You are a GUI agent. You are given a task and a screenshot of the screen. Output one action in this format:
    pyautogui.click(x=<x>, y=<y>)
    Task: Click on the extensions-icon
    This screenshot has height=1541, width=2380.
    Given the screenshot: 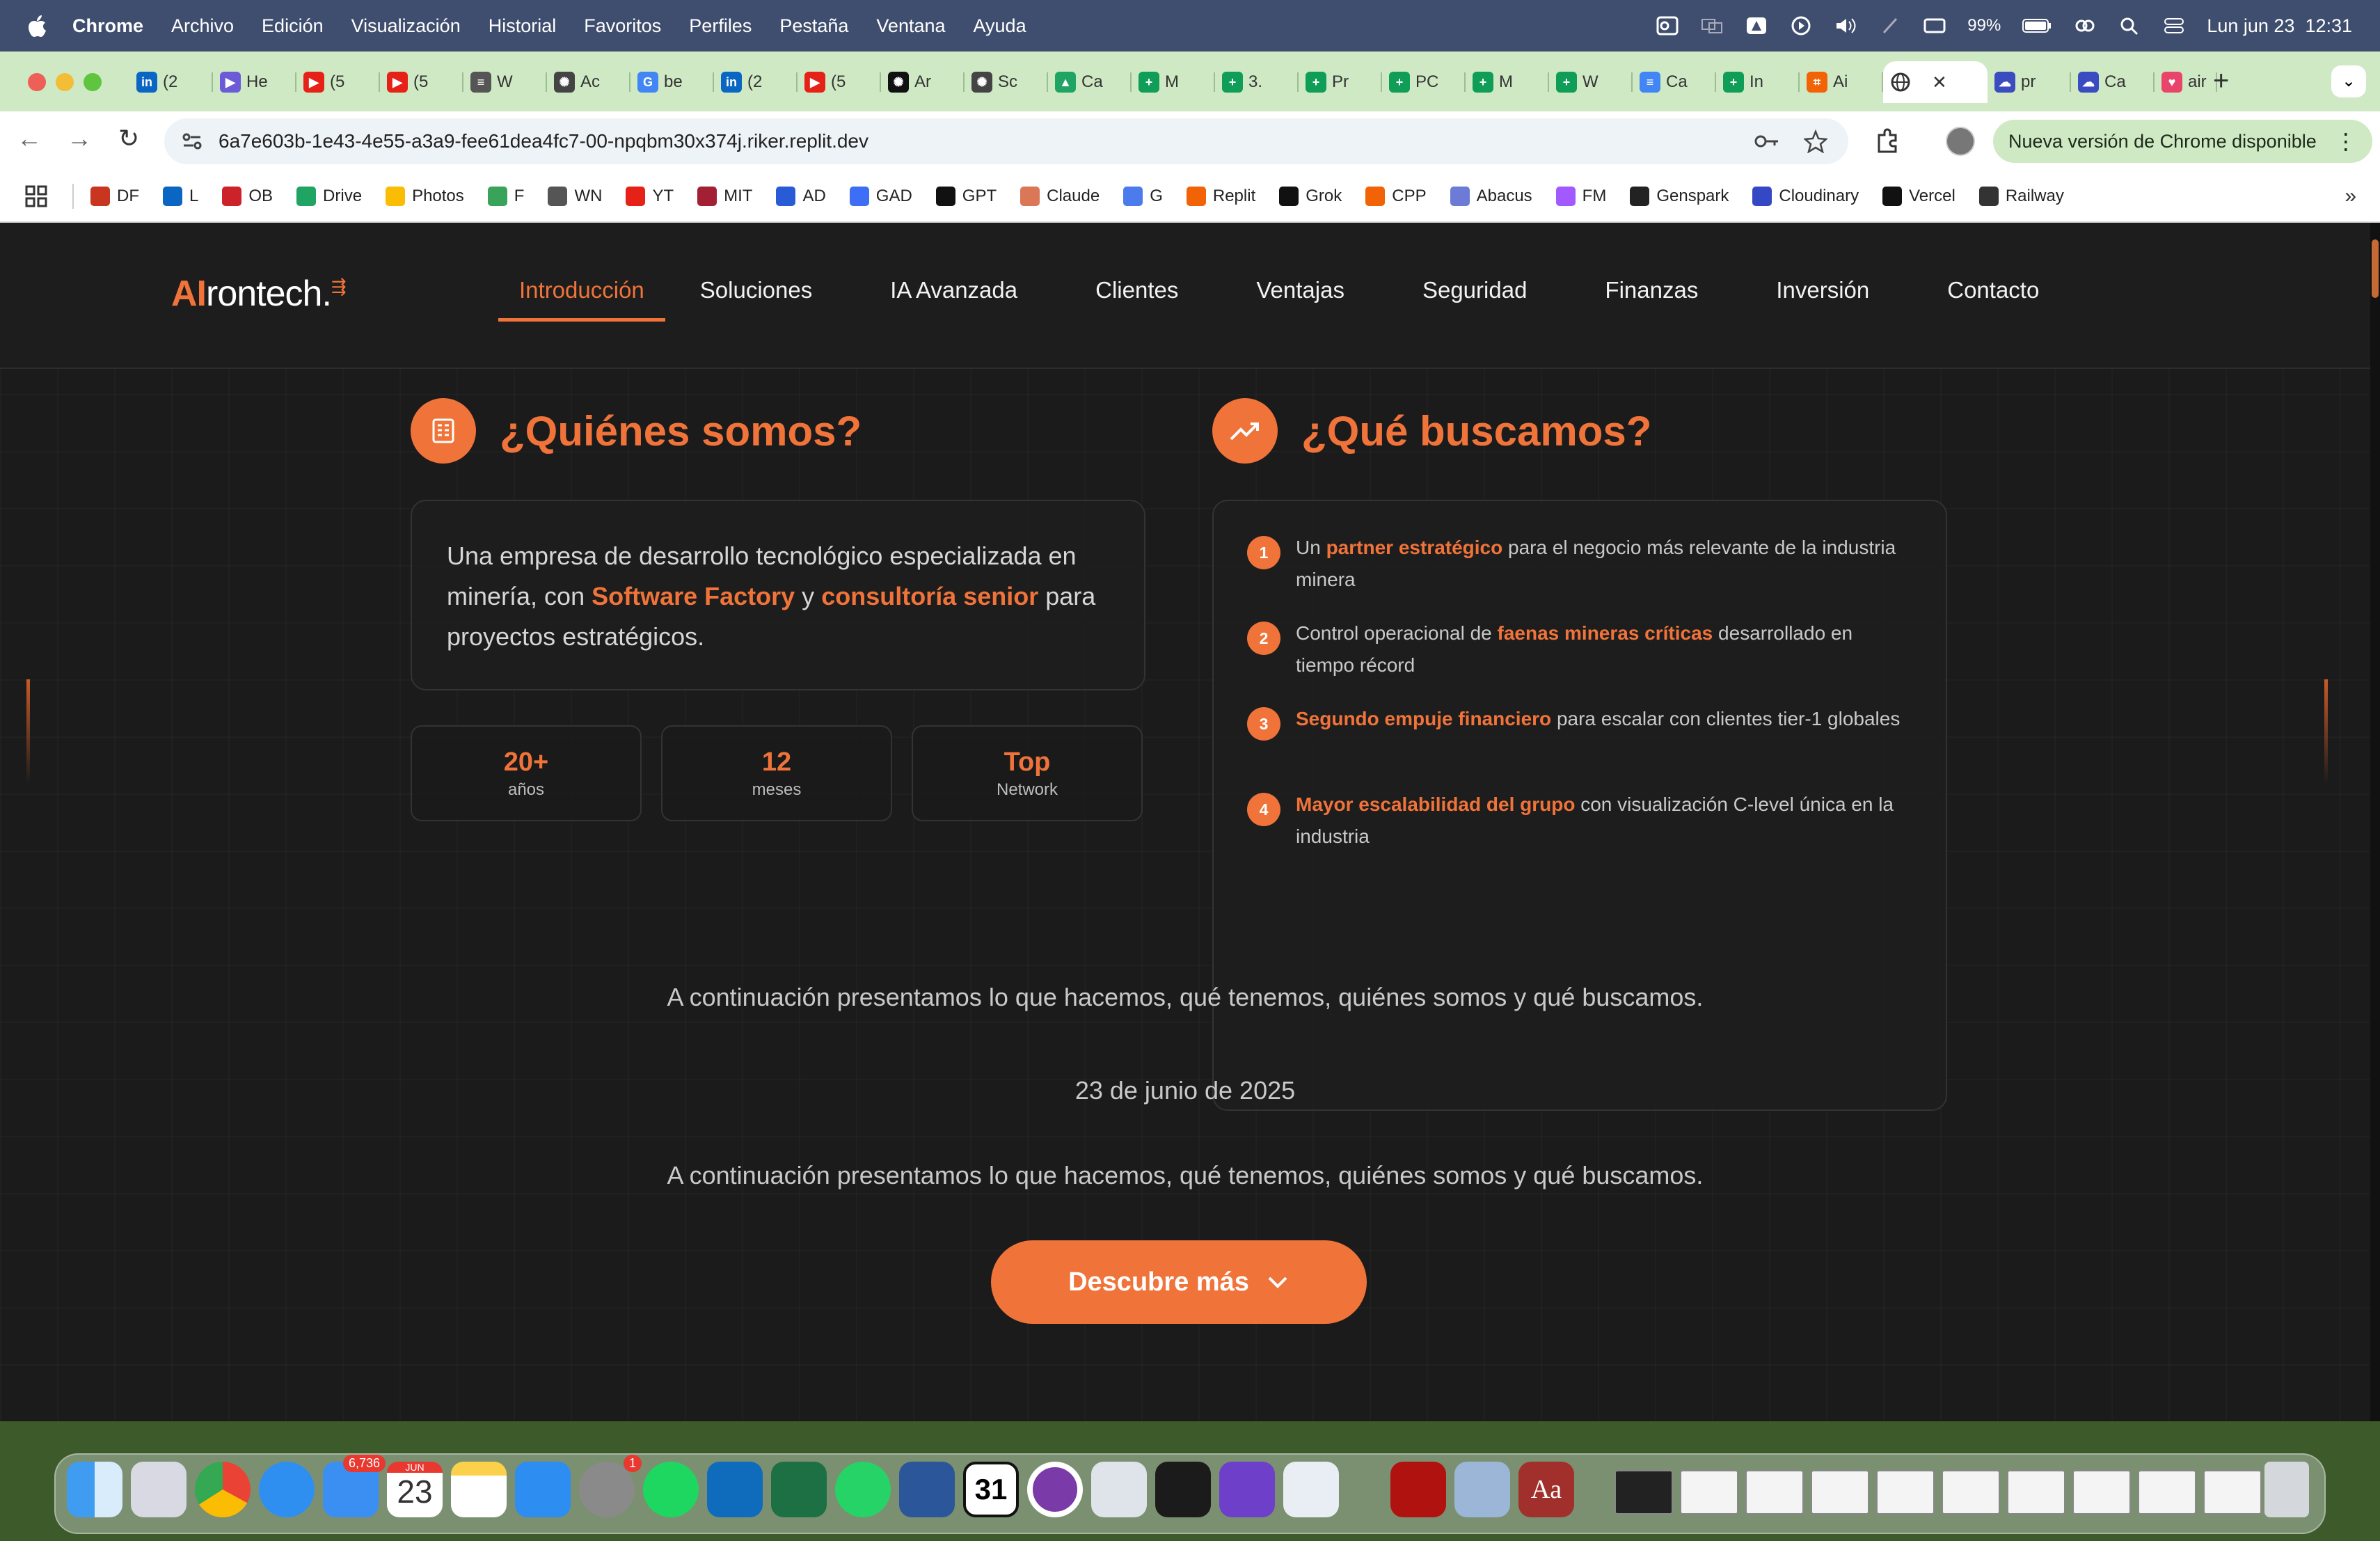 What is the action you would take?
    pyautogui.click(x=1887, y=140)
    